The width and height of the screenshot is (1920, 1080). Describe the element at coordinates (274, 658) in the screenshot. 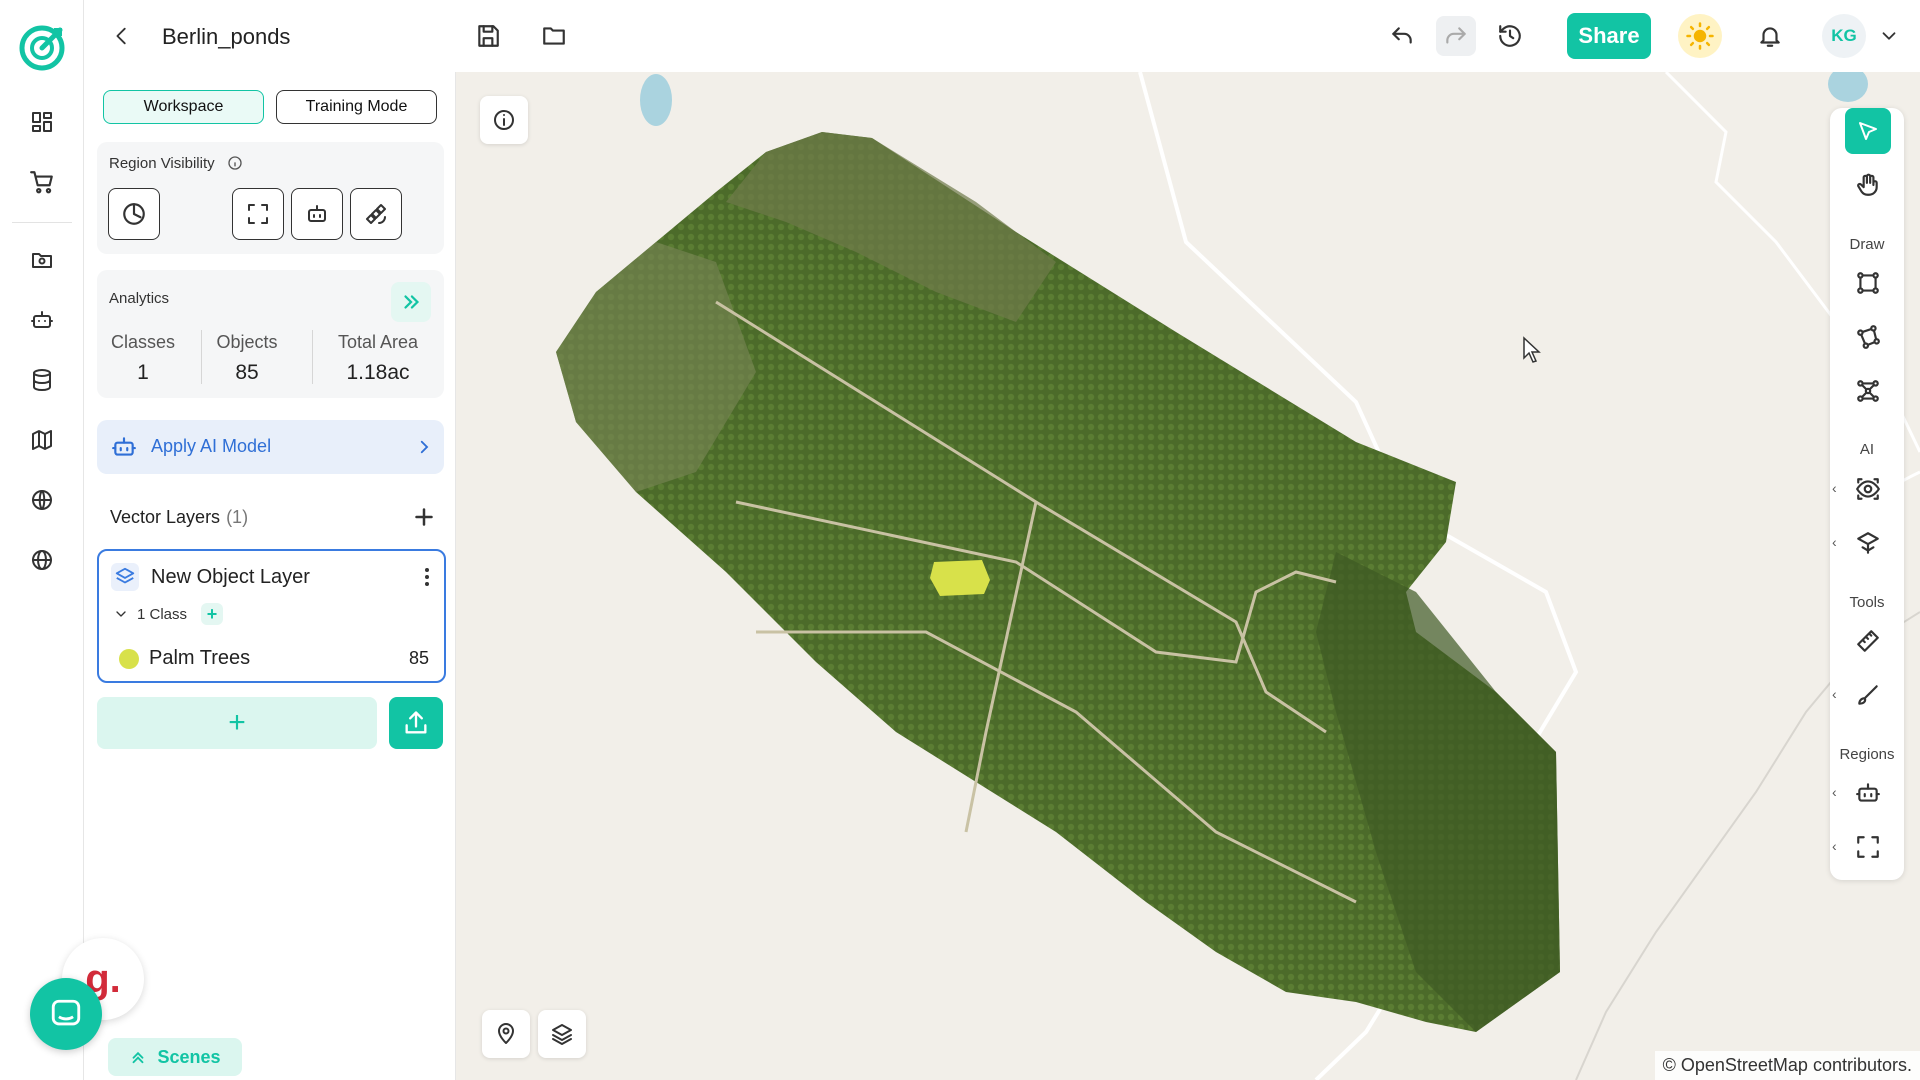

I see `class-item: Palm Trees 85` at that location.